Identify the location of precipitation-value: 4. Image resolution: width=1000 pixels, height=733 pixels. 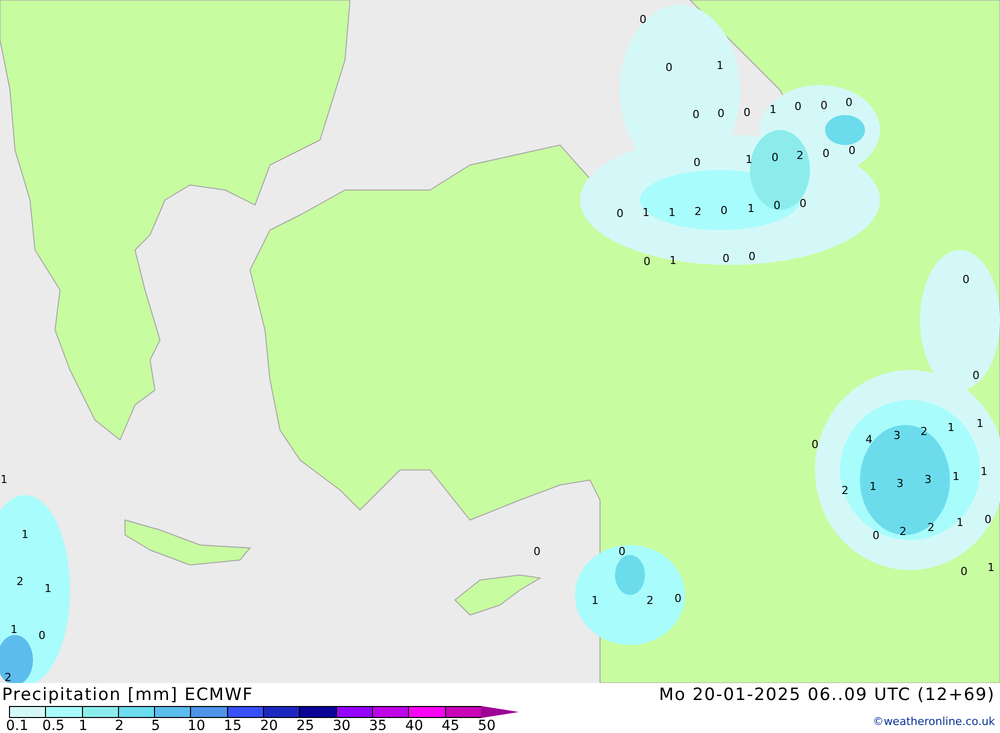
(869, 439).